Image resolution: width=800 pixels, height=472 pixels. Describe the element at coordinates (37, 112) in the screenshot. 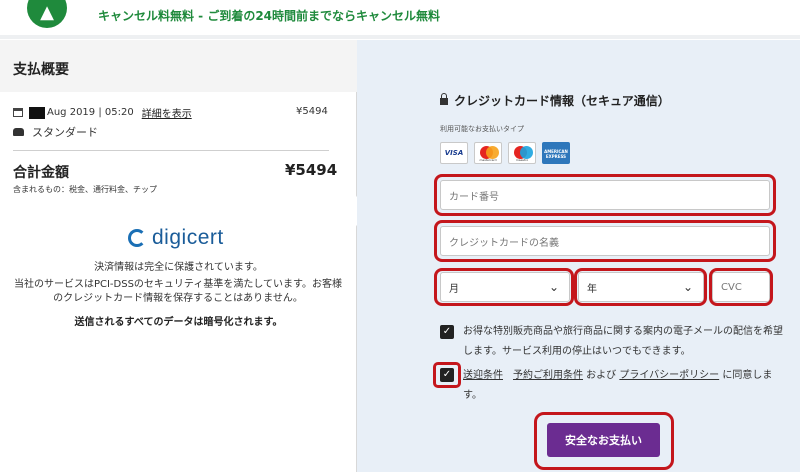

I see `redacted-day` at that location.